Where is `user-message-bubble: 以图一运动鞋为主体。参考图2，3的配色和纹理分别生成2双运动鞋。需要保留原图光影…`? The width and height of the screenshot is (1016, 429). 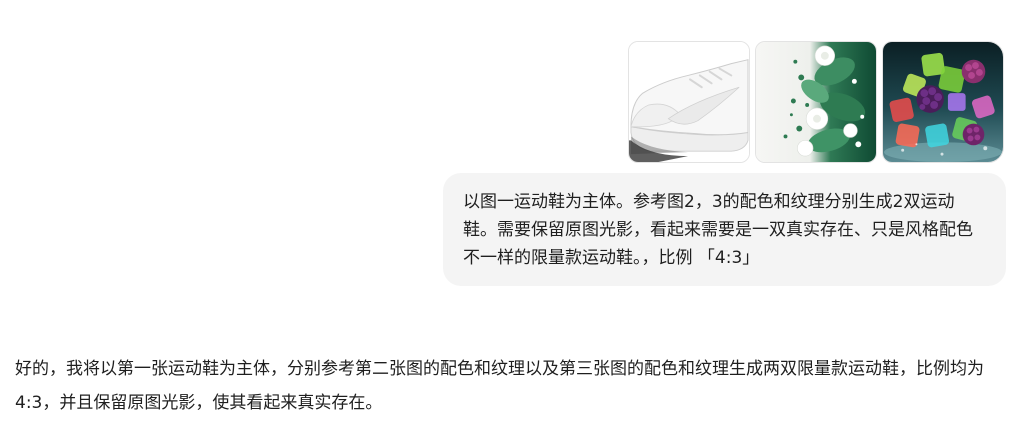
user-message-bubble: 以图一运动鞋为主体。参考图2，3的配色和纹理分别生成2双运动鞋。需要保留原图光影… is located at coordinates (724, 229).